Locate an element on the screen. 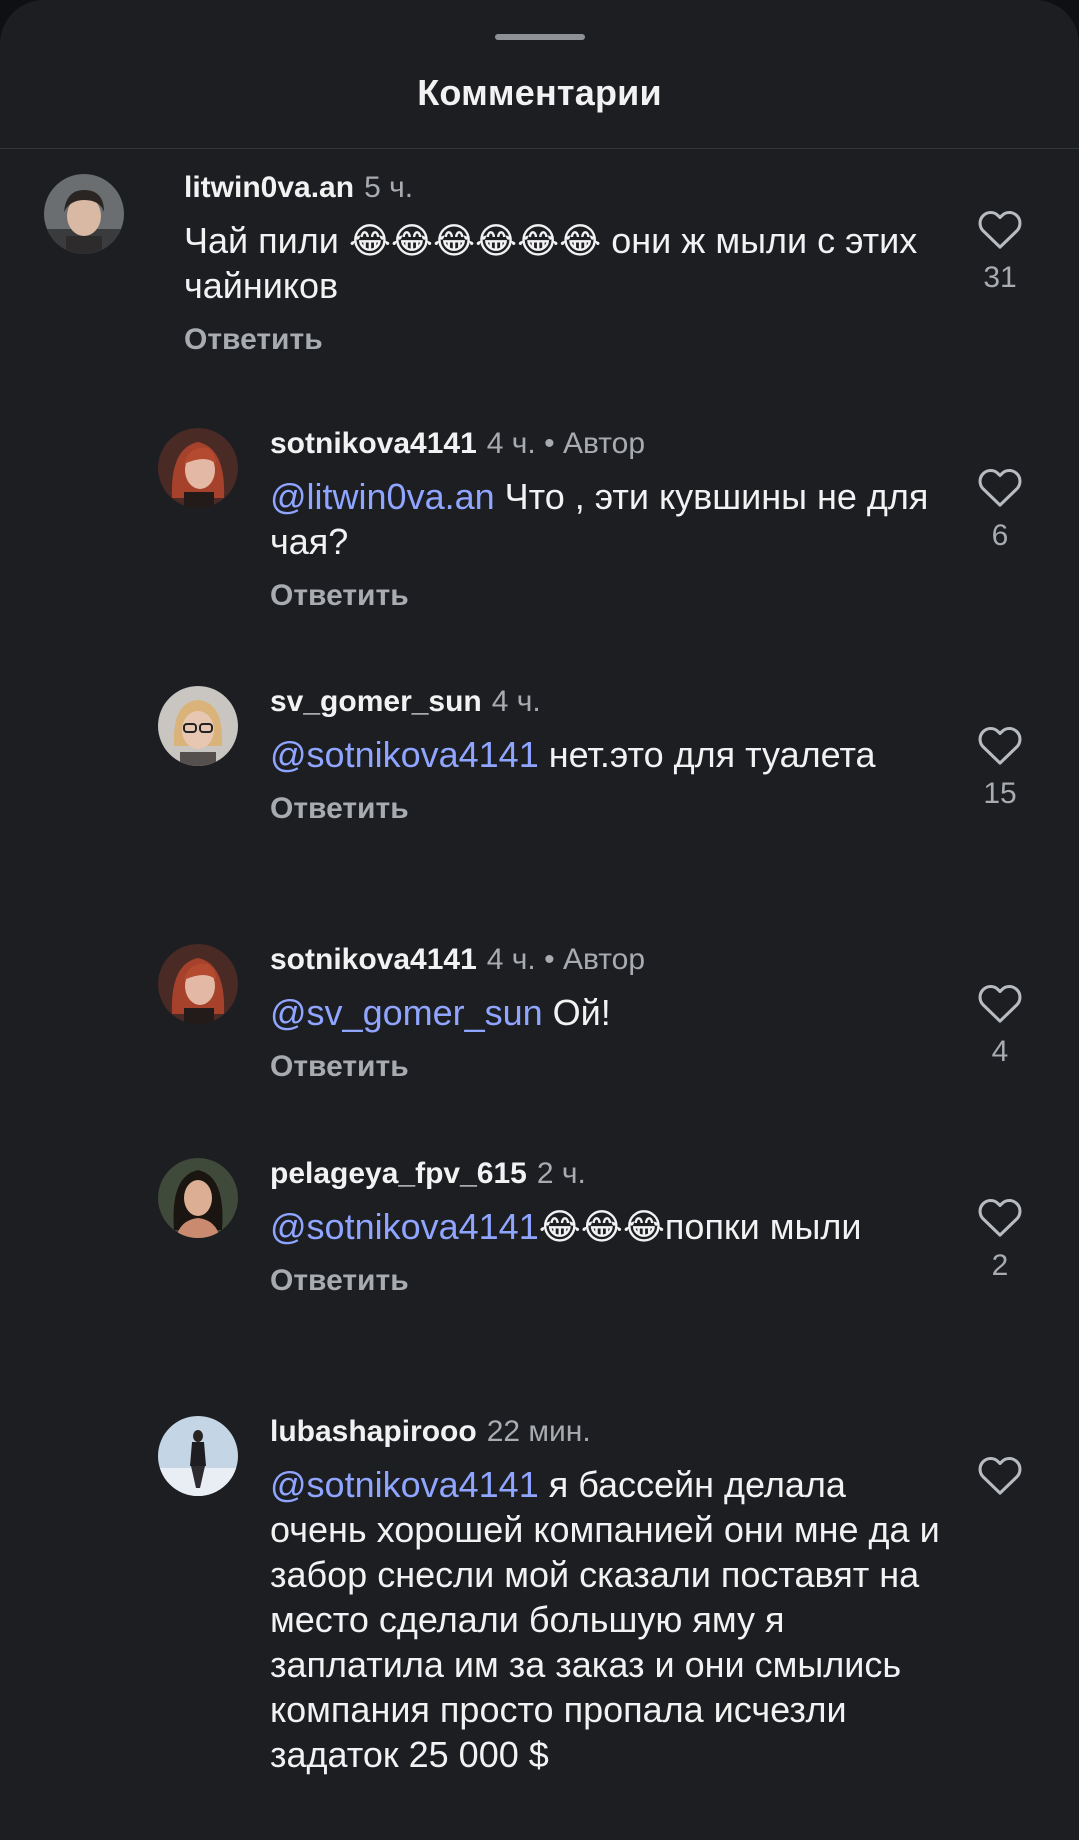  drag-handle is located at coordinates (540, 37).